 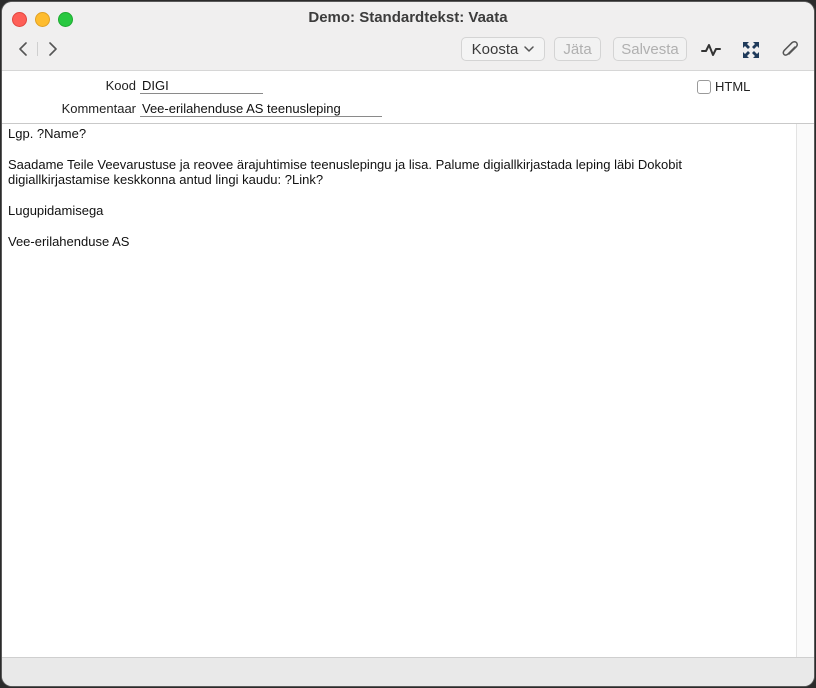 I want to click on expand-button, so click(x=751, y=50).